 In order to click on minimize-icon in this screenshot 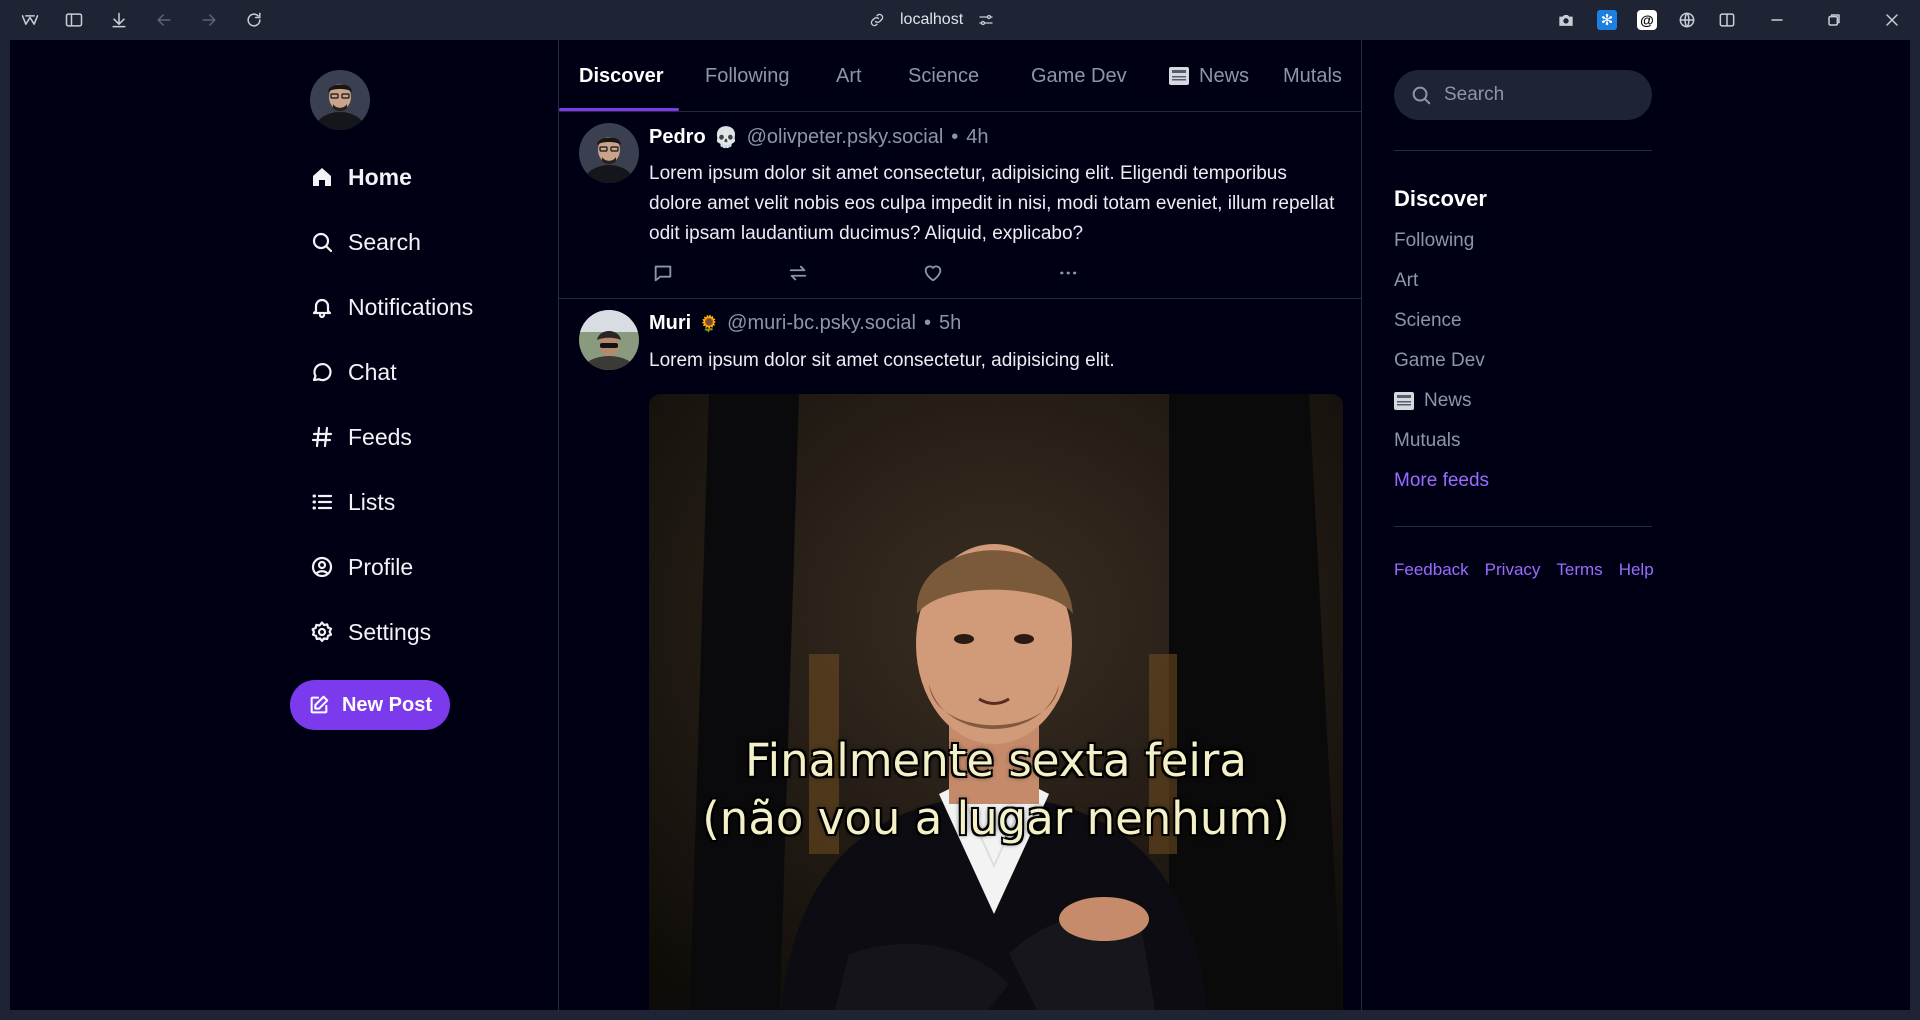, I will do `click(1777, 20)`.